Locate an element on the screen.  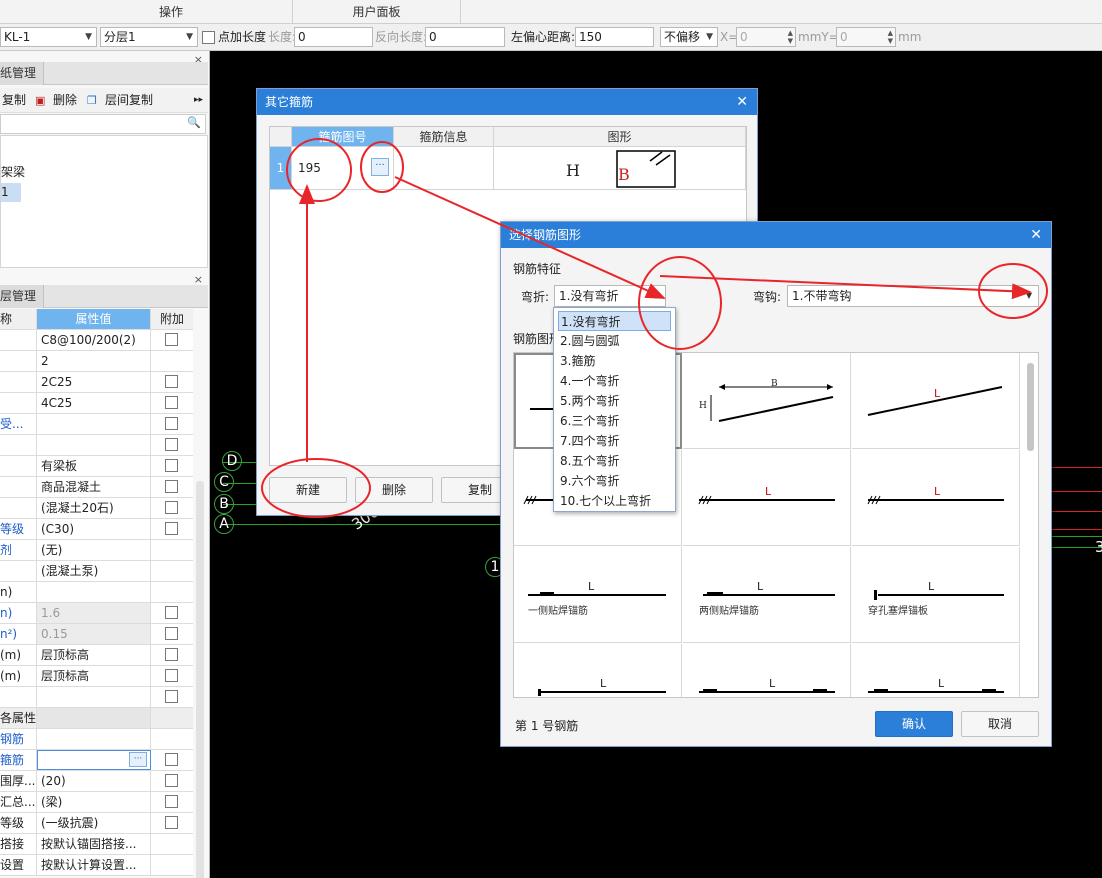
property-row: (m) 层顶标高 is located at coordinates (96, 655).